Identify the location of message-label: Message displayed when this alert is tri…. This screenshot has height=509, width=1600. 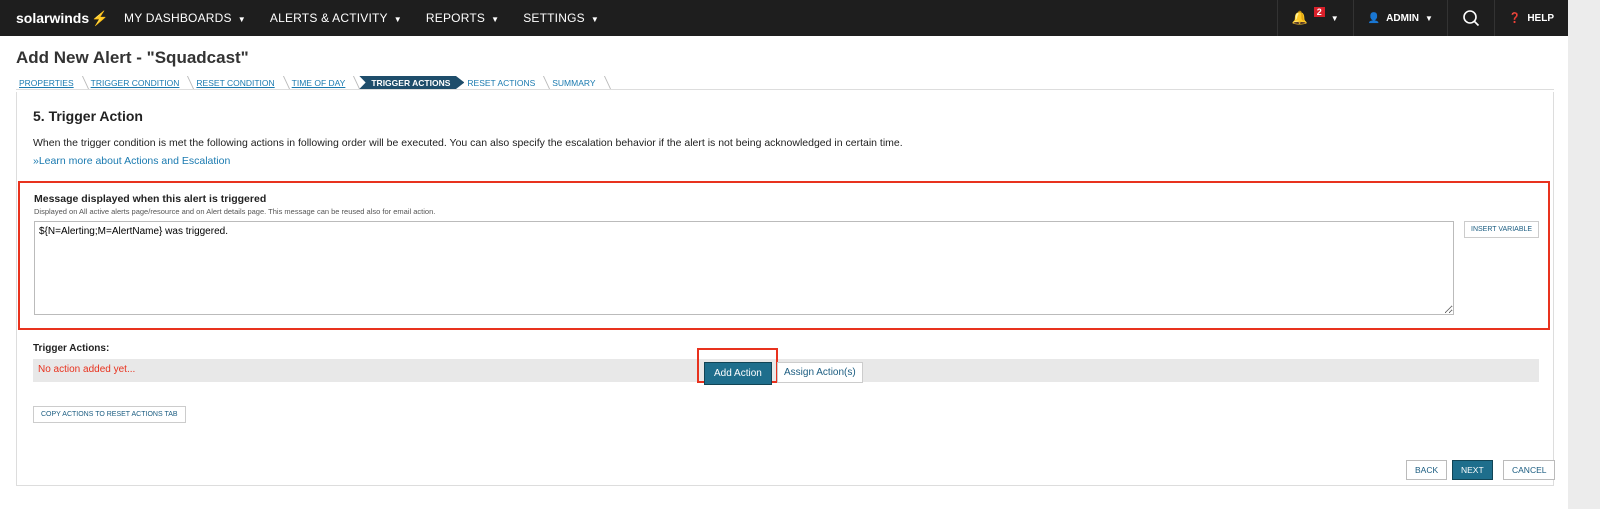
(150, 199).